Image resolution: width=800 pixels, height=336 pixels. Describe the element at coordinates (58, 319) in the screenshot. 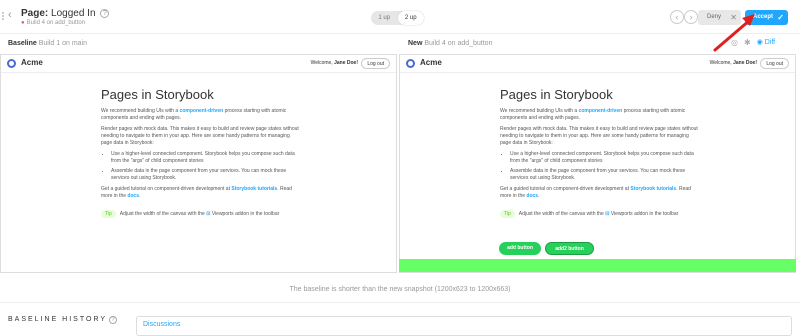

I see `history-title: BASELINE HISTORY` at that location.